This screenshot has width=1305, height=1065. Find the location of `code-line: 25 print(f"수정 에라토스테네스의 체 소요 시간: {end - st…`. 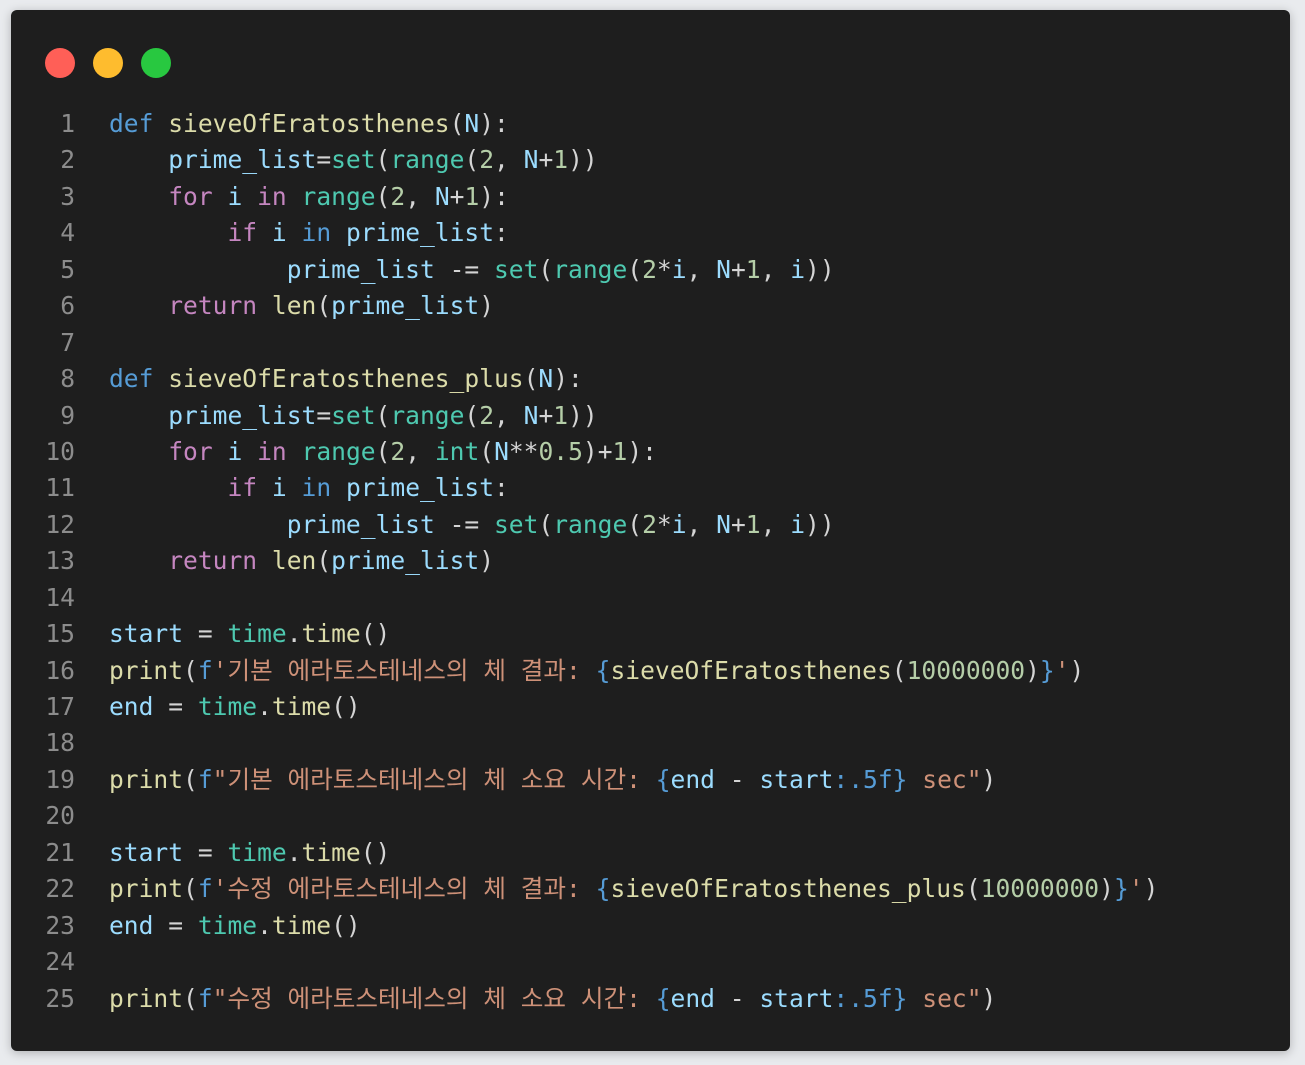

code-line: 25 print(f"수정 에라토스테네스의 체 소요 시간: {end - st… is located at coordinates (650, 999).